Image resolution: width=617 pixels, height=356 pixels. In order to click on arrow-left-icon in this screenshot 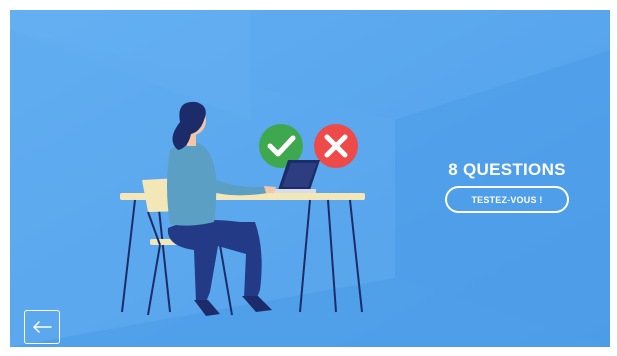, I will do `click(42, 327)`.